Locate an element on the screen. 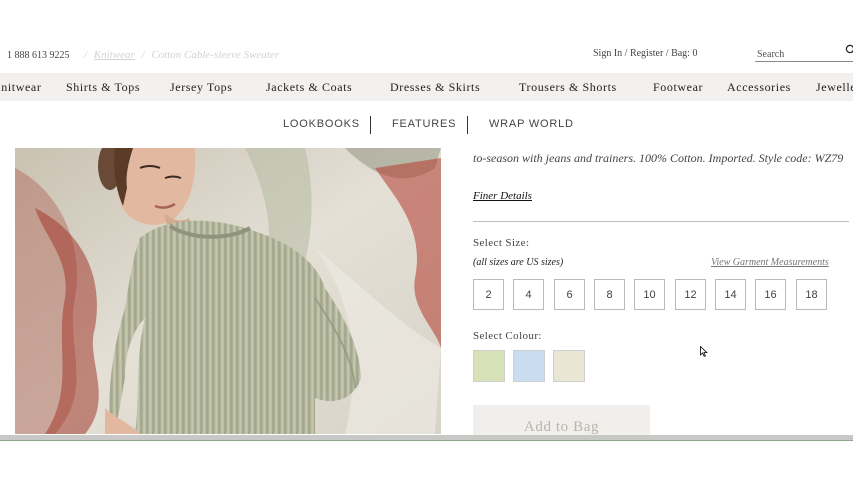  sign-in-link: Sign In is located at coordinates (607, 53).